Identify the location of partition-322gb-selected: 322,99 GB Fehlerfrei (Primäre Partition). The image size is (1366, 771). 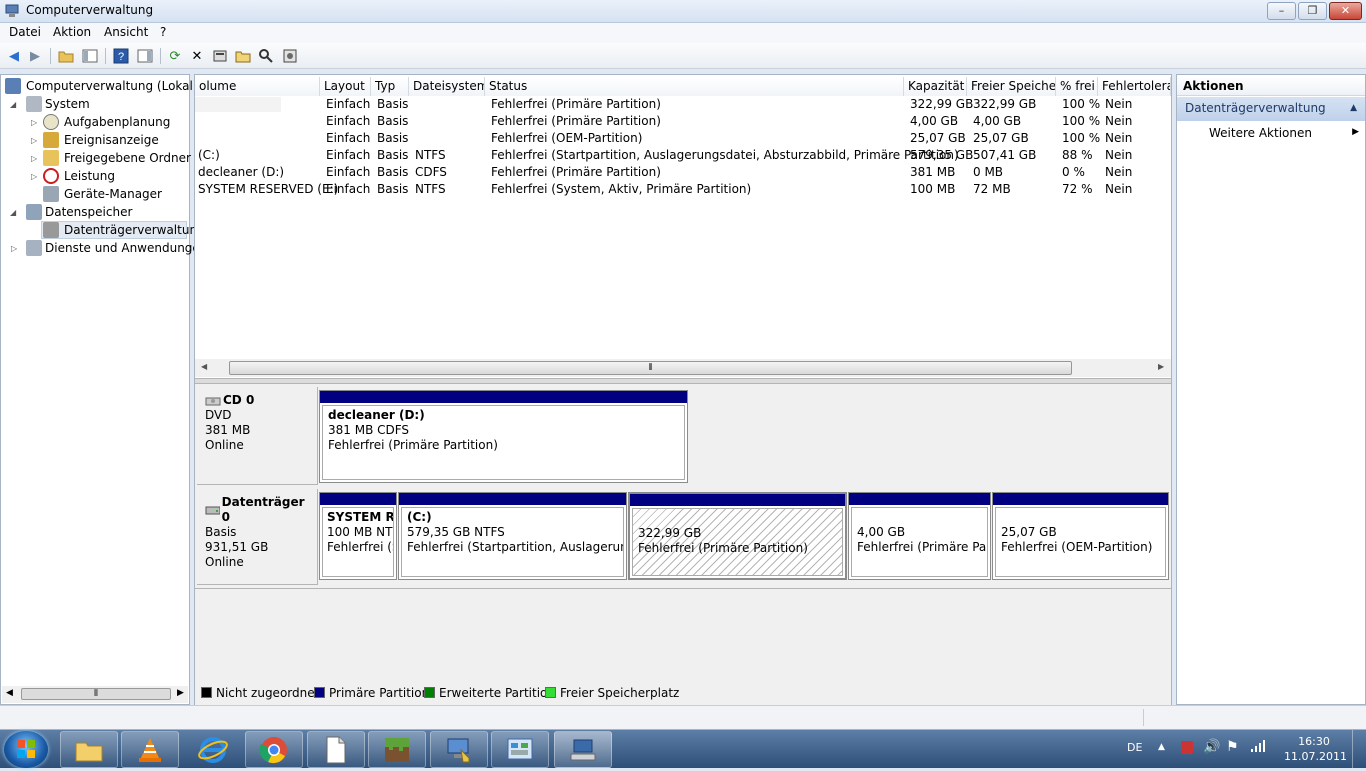
(737, 536).